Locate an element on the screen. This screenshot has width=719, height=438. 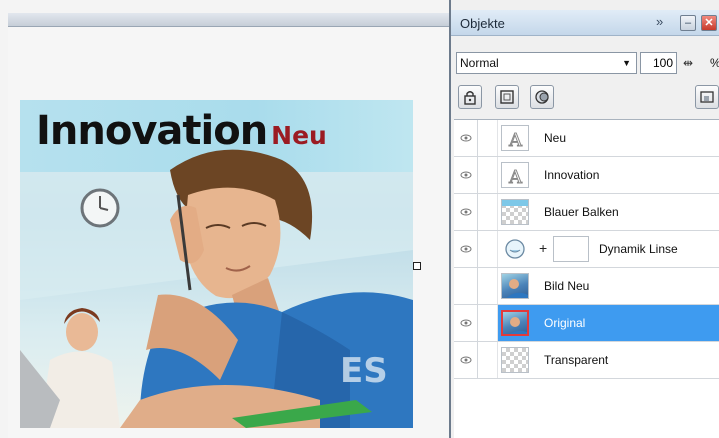
visibility-toggle is located at coordinates (466, 286).